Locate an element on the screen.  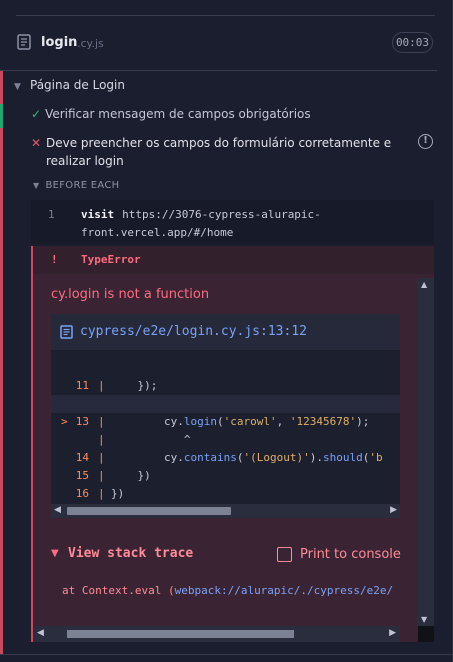
duration-badge: 00:03 is located at coordinates (412, 42).